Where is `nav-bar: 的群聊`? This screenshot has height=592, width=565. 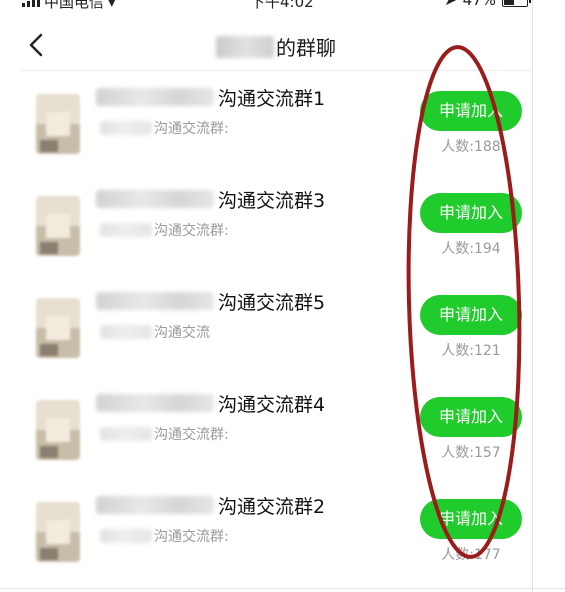
nav-bar: 的群聊 is located at coordinates (276, 45).